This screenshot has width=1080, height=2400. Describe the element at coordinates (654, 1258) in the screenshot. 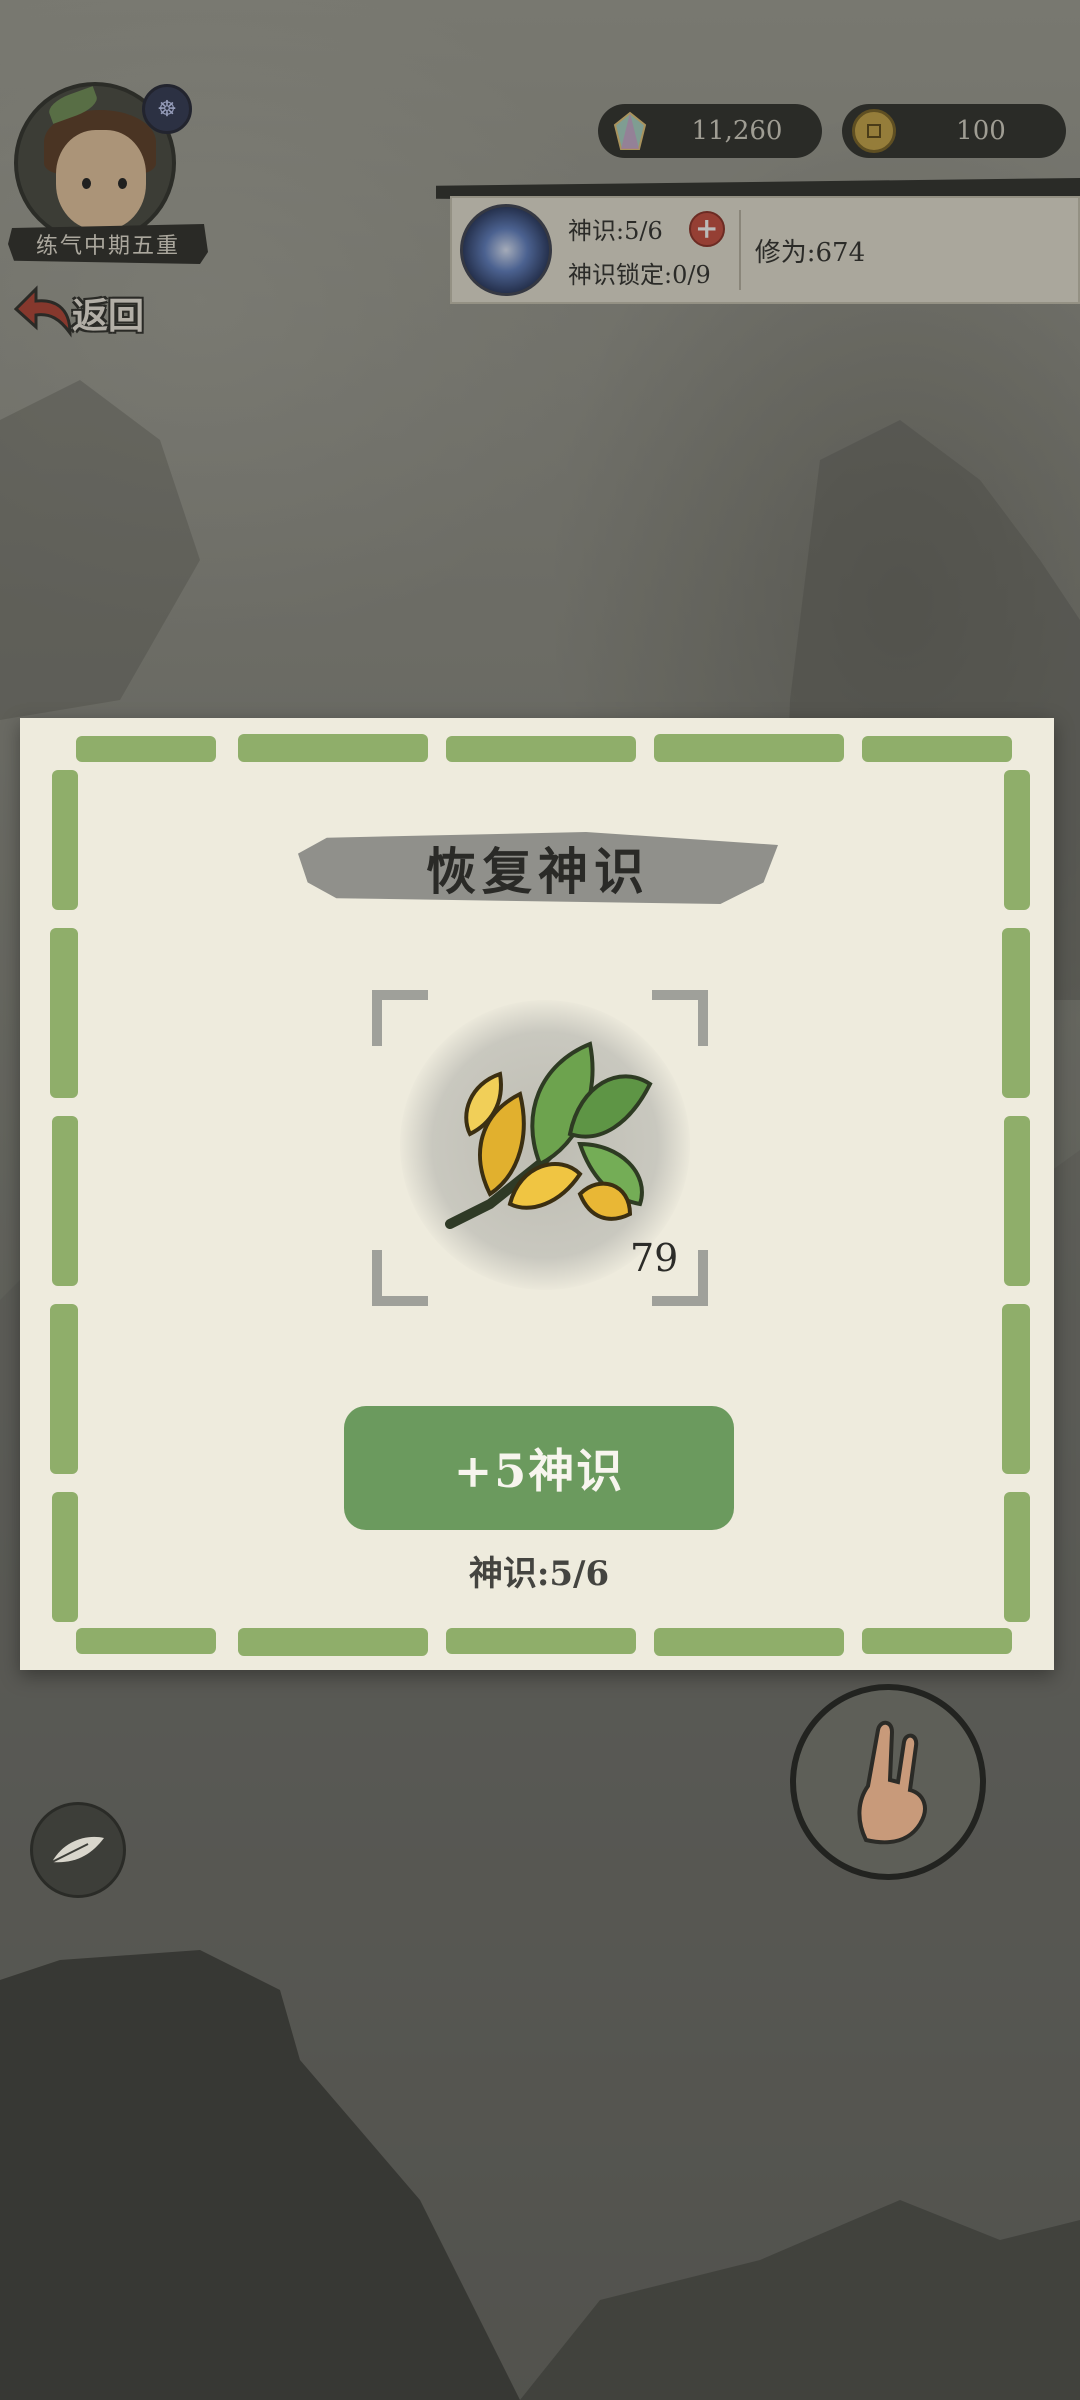

I see `item-quantity: 79` at that location.